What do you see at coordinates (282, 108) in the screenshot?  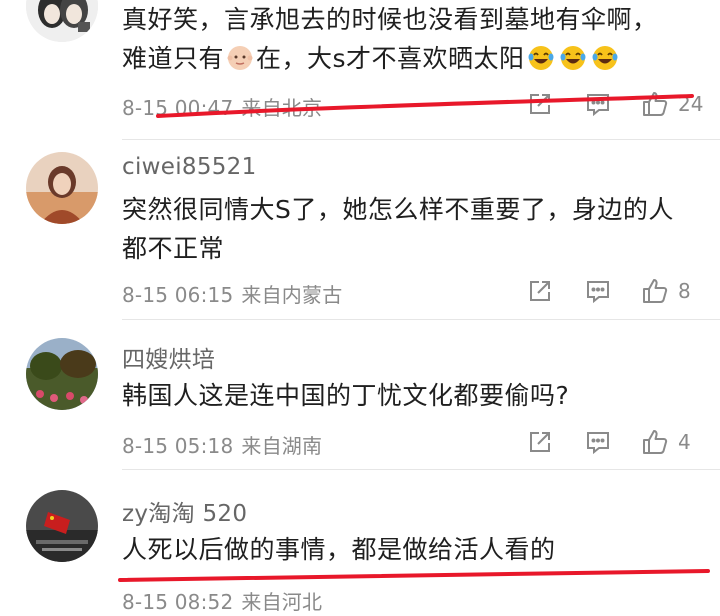 I see `comment-location: 来自北京` at bounding box center [282, 108].